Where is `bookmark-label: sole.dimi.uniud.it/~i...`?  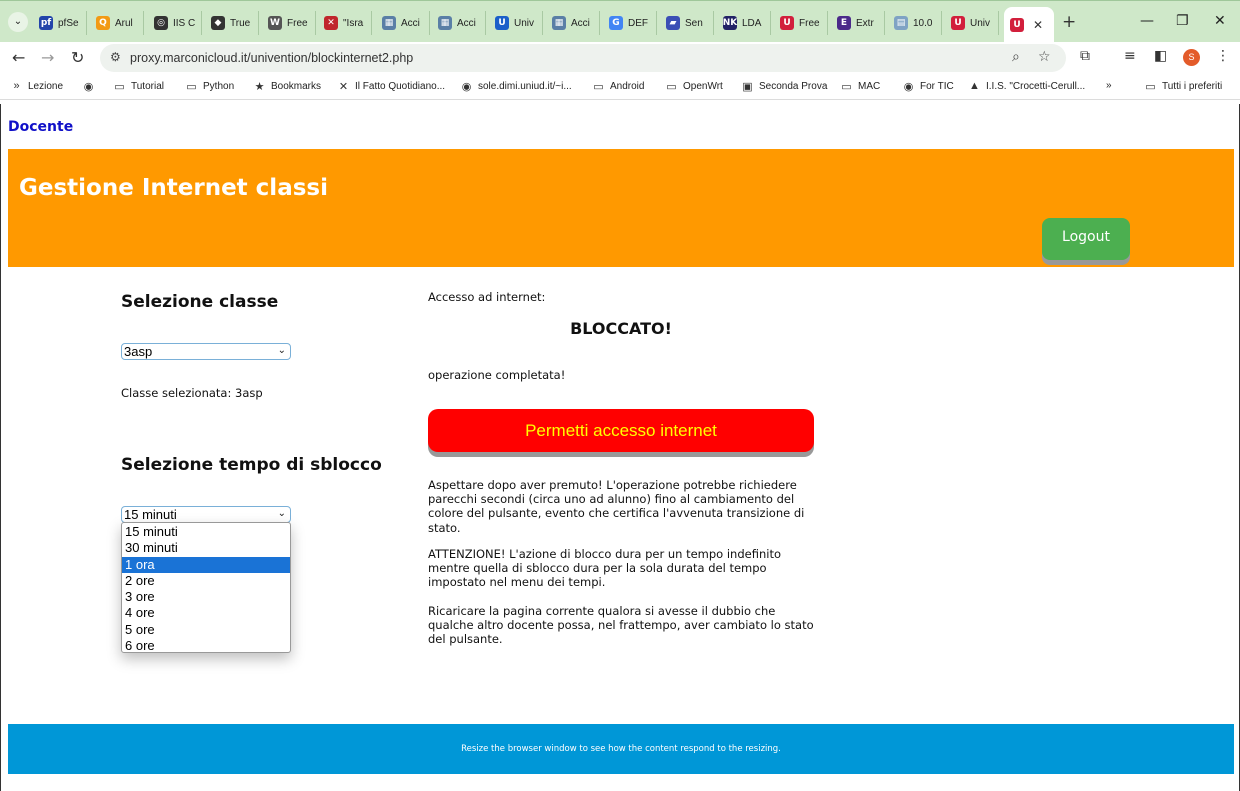
bookmark-label: sole.dimi.uniud.it/~i... is located at coordinates (525, 86).